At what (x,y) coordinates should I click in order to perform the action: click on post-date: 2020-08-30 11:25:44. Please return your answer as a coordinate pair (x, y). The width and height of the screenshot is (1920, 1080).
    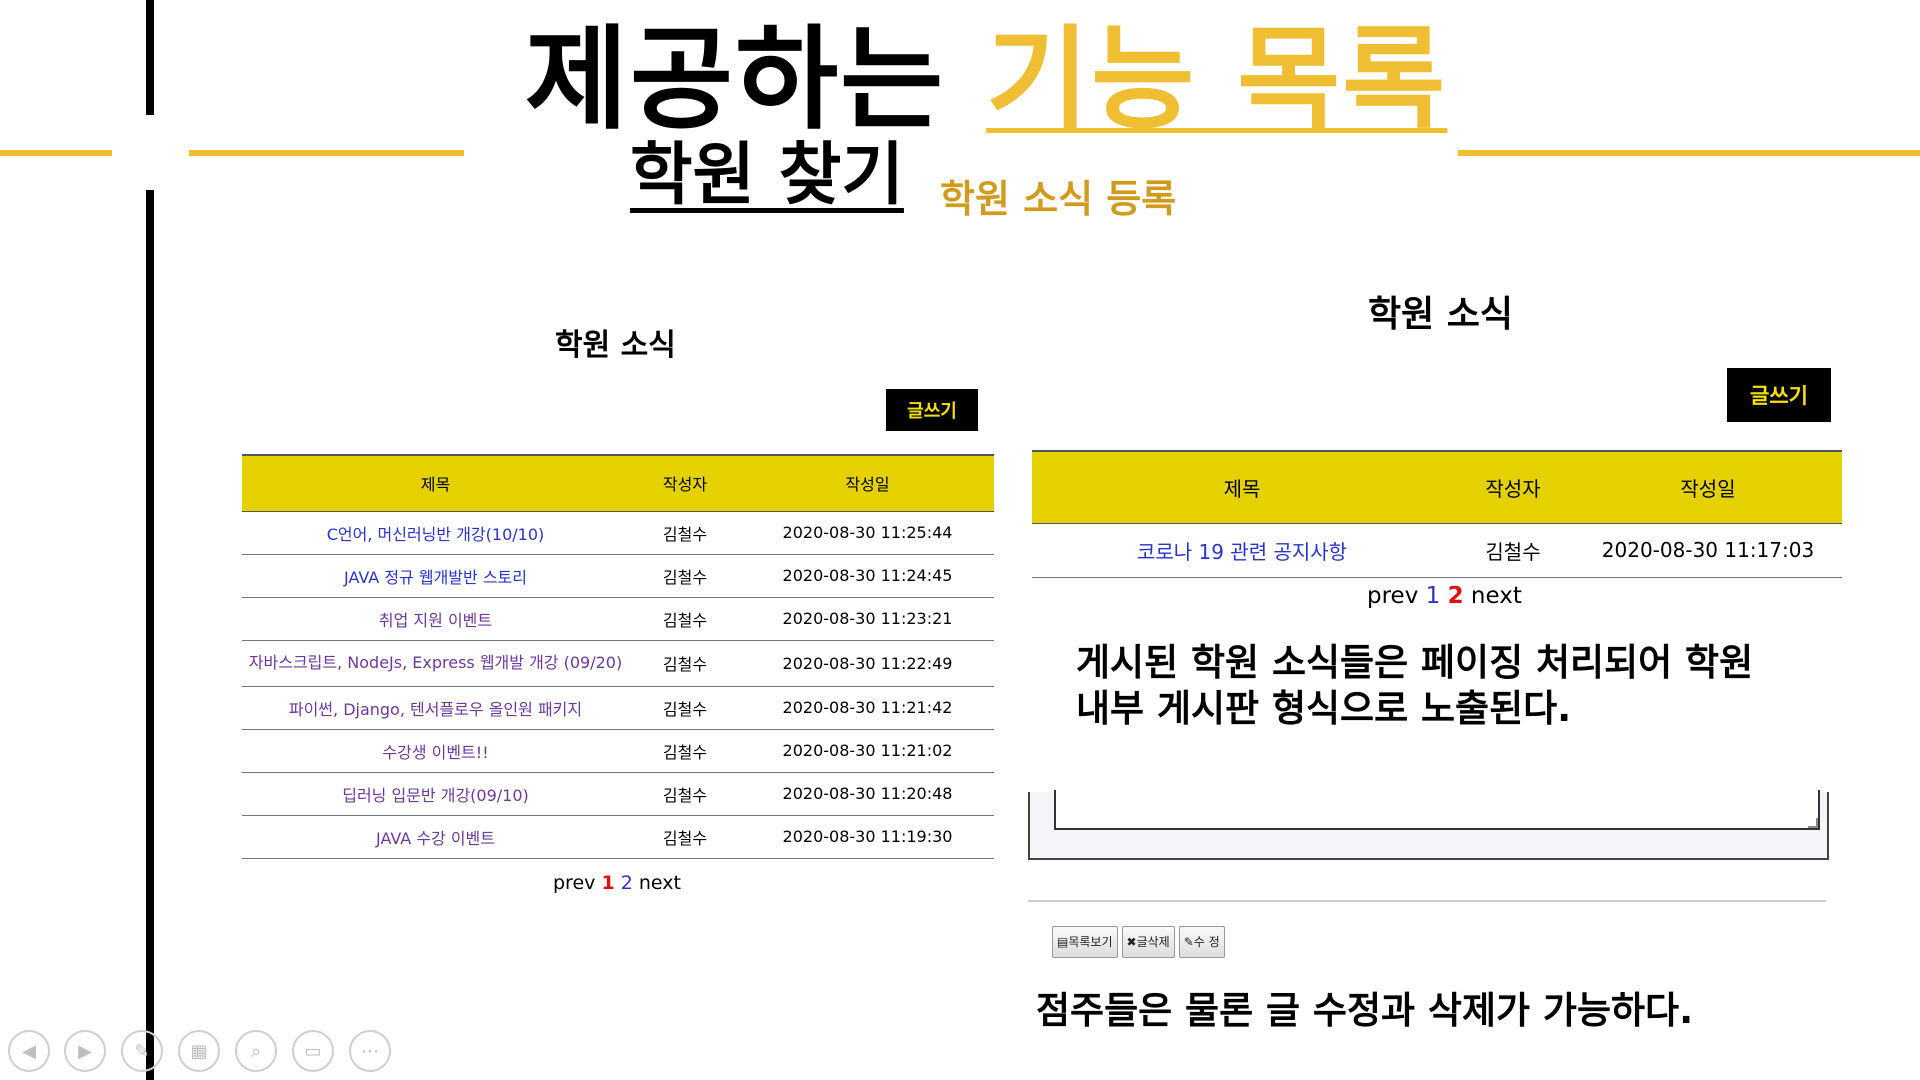
    Looking at the image, I should click on (867, 533).